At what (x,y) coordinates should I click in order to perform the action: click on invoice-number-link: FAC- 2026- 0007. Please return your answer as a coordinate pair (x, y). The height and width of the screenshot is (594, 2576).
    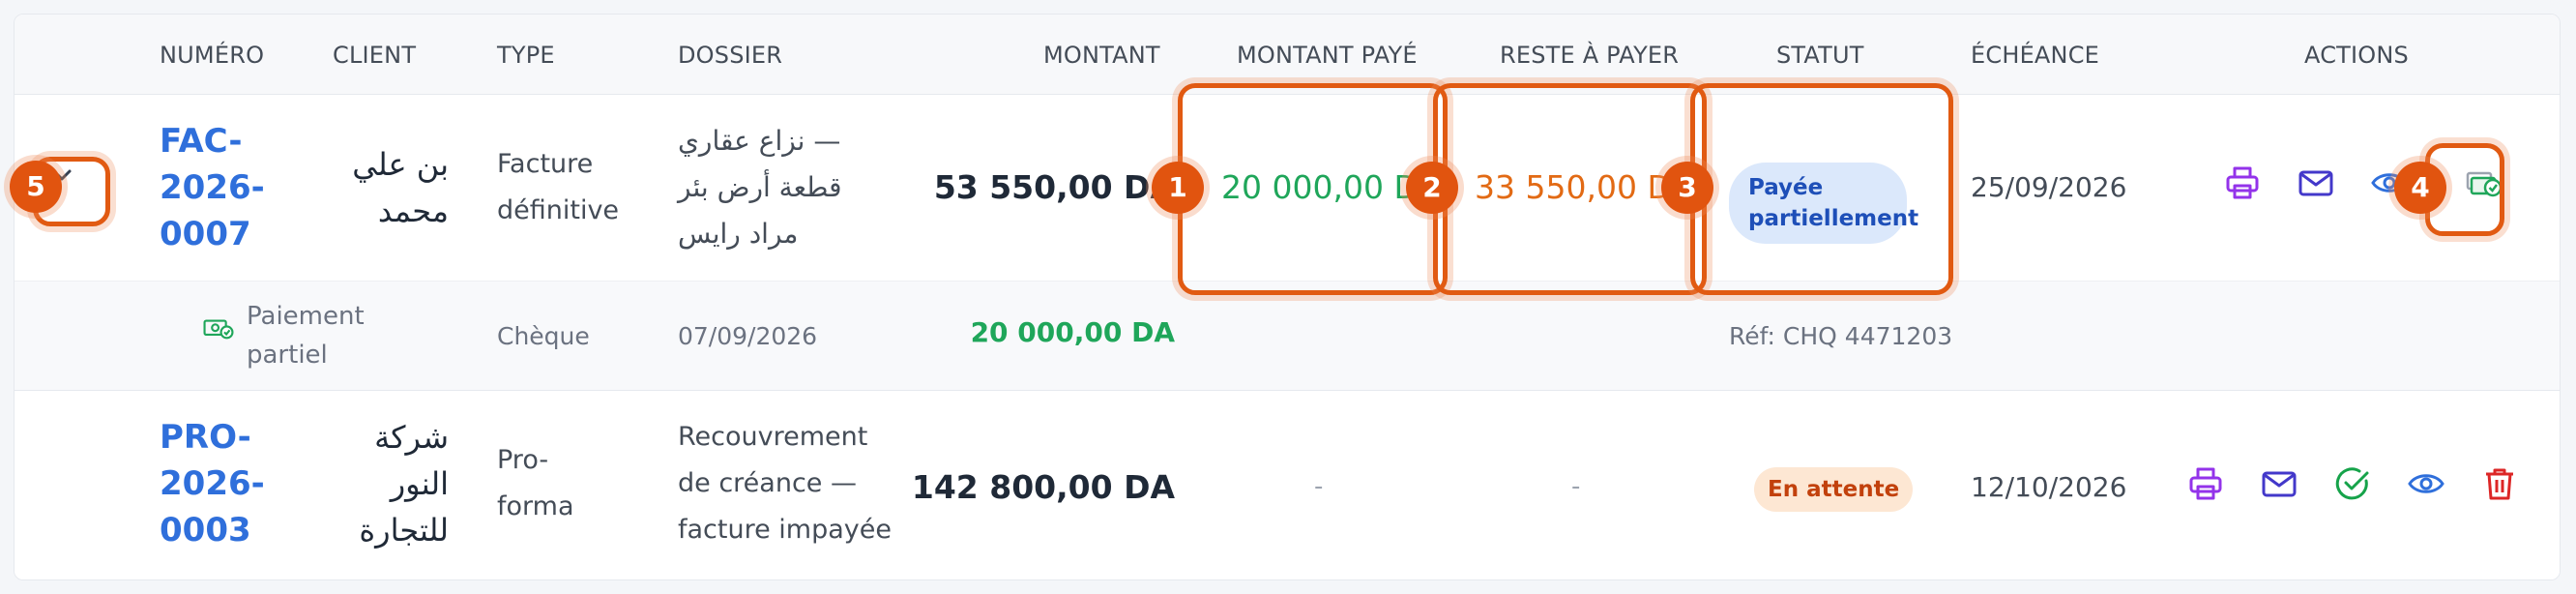
    Looking at the image, I should click on (212, 187).